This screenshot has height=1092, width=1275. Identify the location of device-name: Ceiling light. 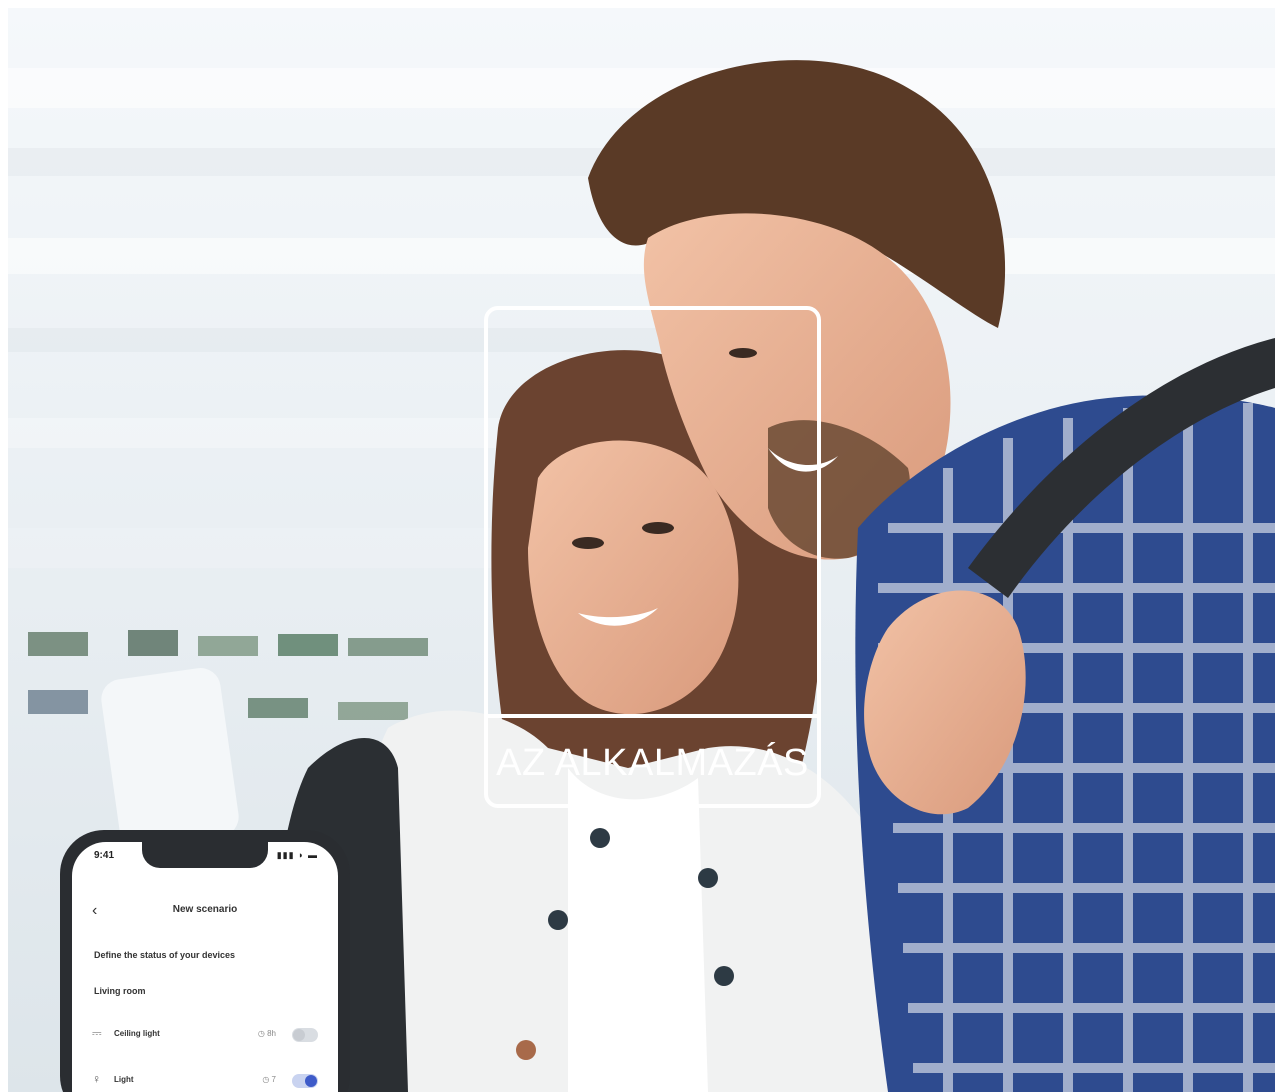
(137, 1033).